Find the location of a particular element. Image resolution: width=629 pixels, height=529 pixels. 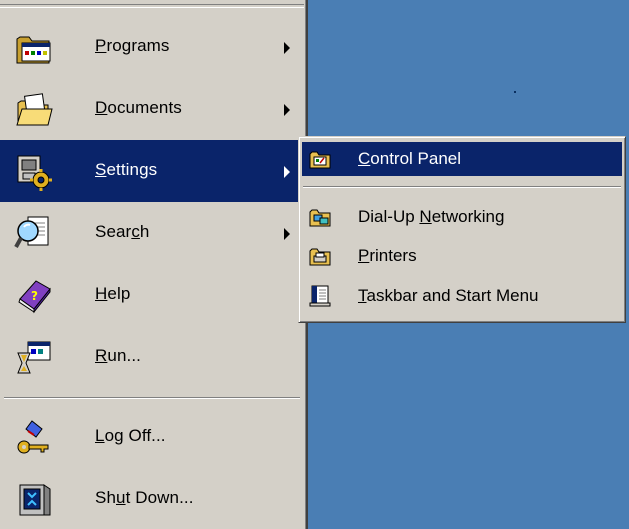

submenu-item-taskbar-and-start-menu: Taskbar and Start Menu is located at coordinates (462, 296).